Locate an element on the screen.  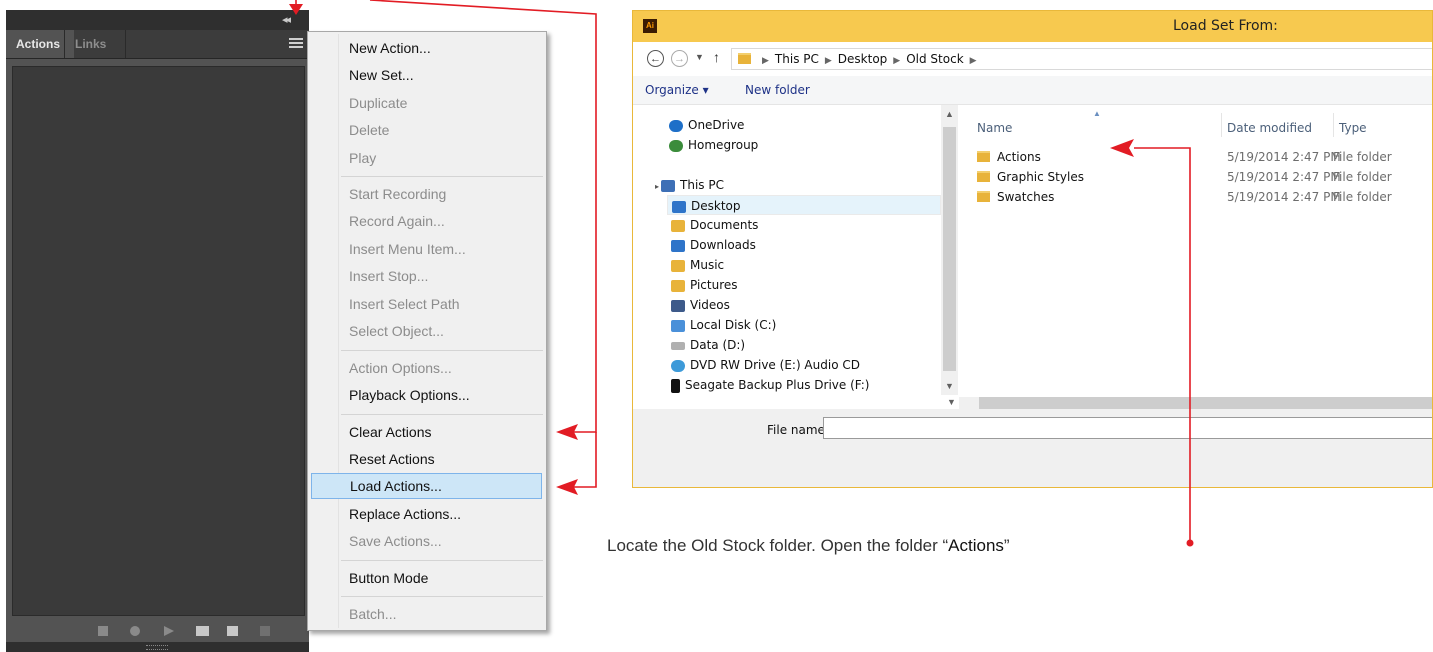
menu-item-start-recording: Start Recording is located at coordinates (427, 194).